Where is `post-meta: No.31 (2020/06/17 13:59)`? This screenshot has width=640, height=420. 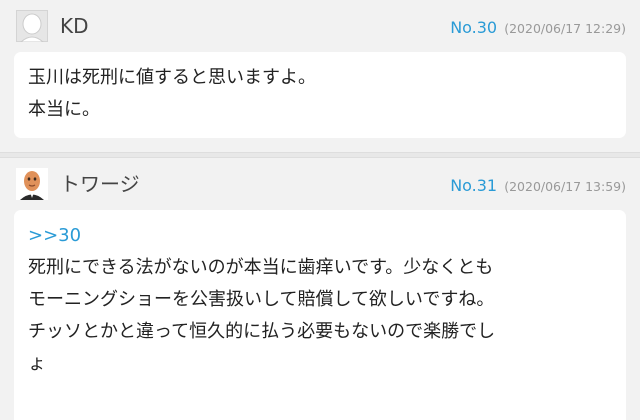
post-meta: No.31 (2020/06/17 13:59) is located at coordinates (538, 186).